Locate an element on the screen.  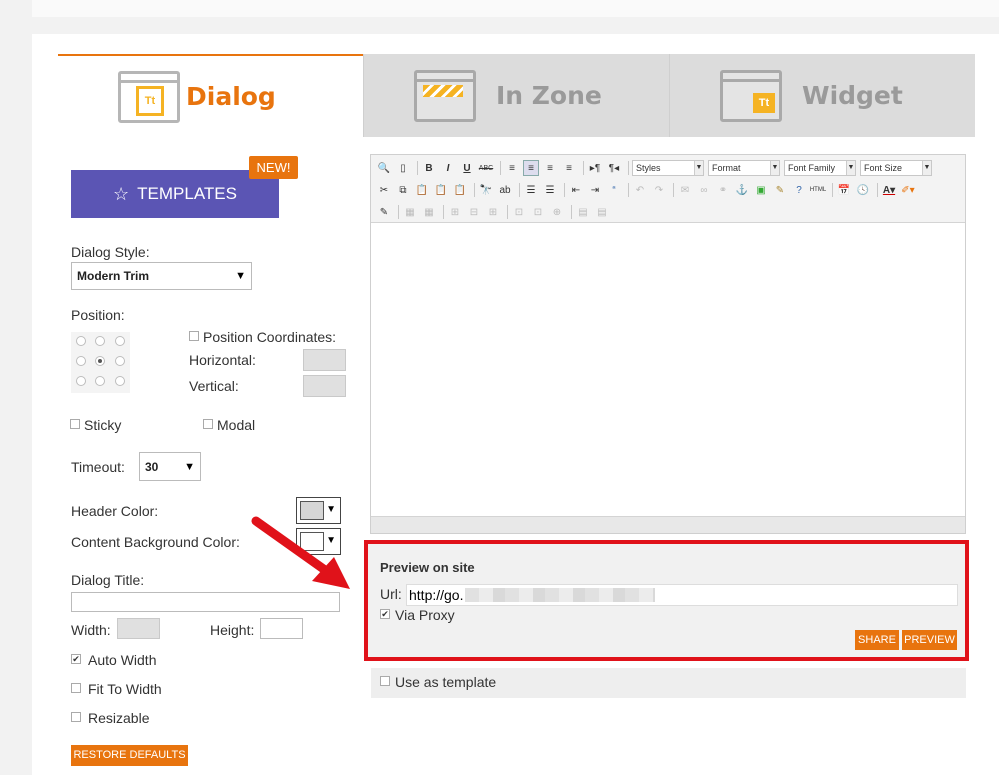
auto-width-checkbox: ✔ is located at coordinates (76, 659).